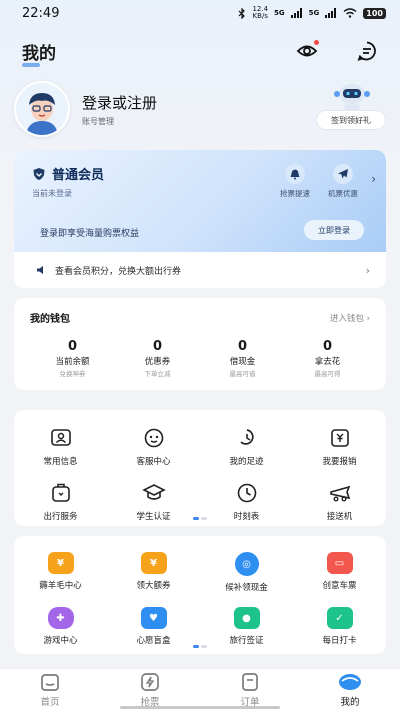  I want to click on nav-orders: 订单, so click(250, 690).